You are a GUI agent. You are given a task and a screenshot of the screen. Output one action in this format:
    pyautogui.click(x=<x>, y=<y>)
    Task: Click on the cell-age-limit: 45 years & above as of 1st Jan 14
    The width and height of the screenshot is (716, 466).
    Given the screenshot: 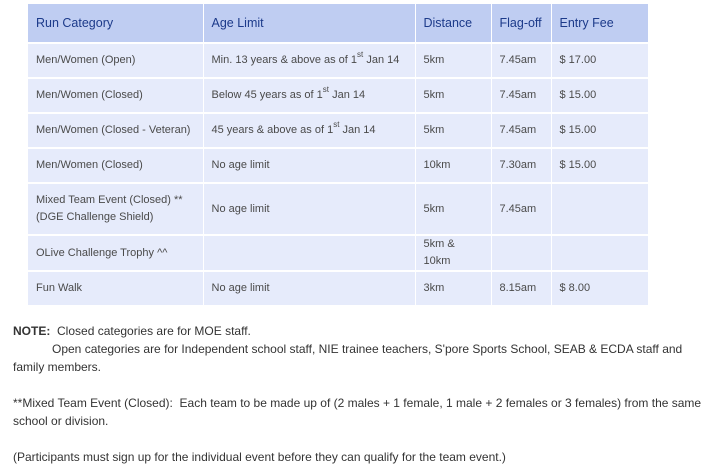 What is the action you would take?
    pyautogui.click(x=309, y=130)
    